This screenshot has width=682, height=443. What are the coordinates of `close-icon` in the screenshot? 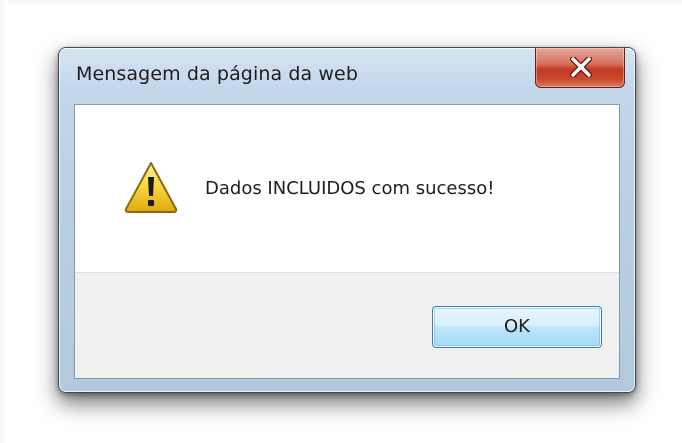 It's located at (581, 67).